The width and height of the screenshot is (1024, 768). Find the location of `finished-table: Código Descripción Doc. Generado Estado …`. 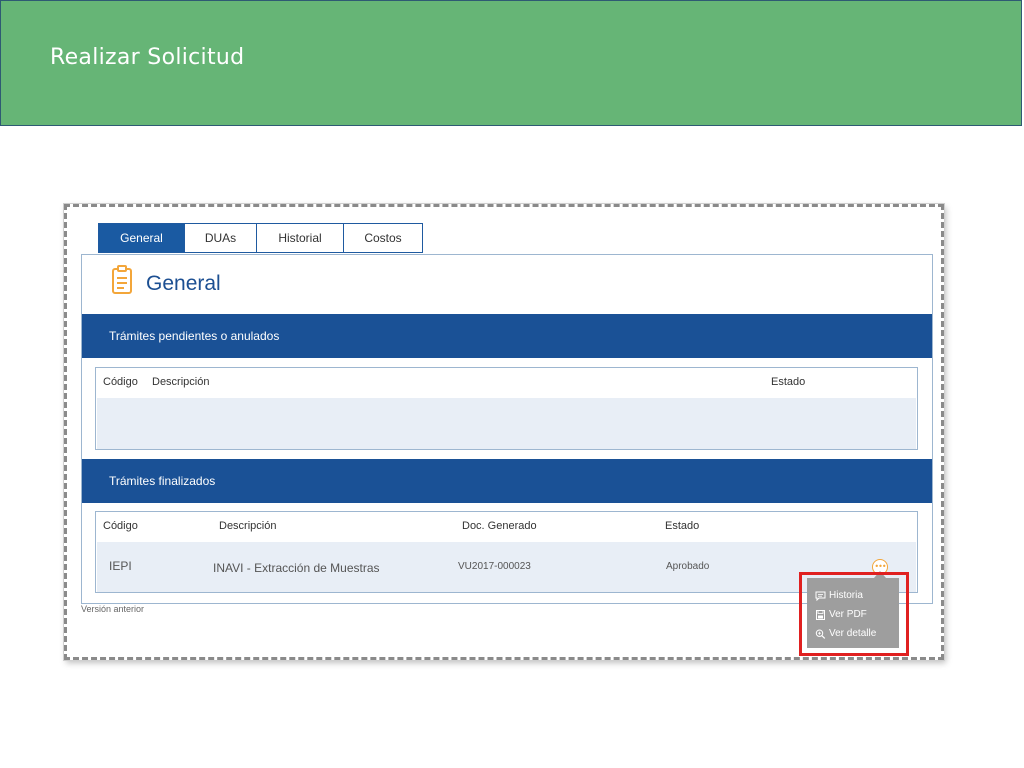

finished-table: Código Descripción Doc. Generado Estado … is located at coordinates (506, 552).